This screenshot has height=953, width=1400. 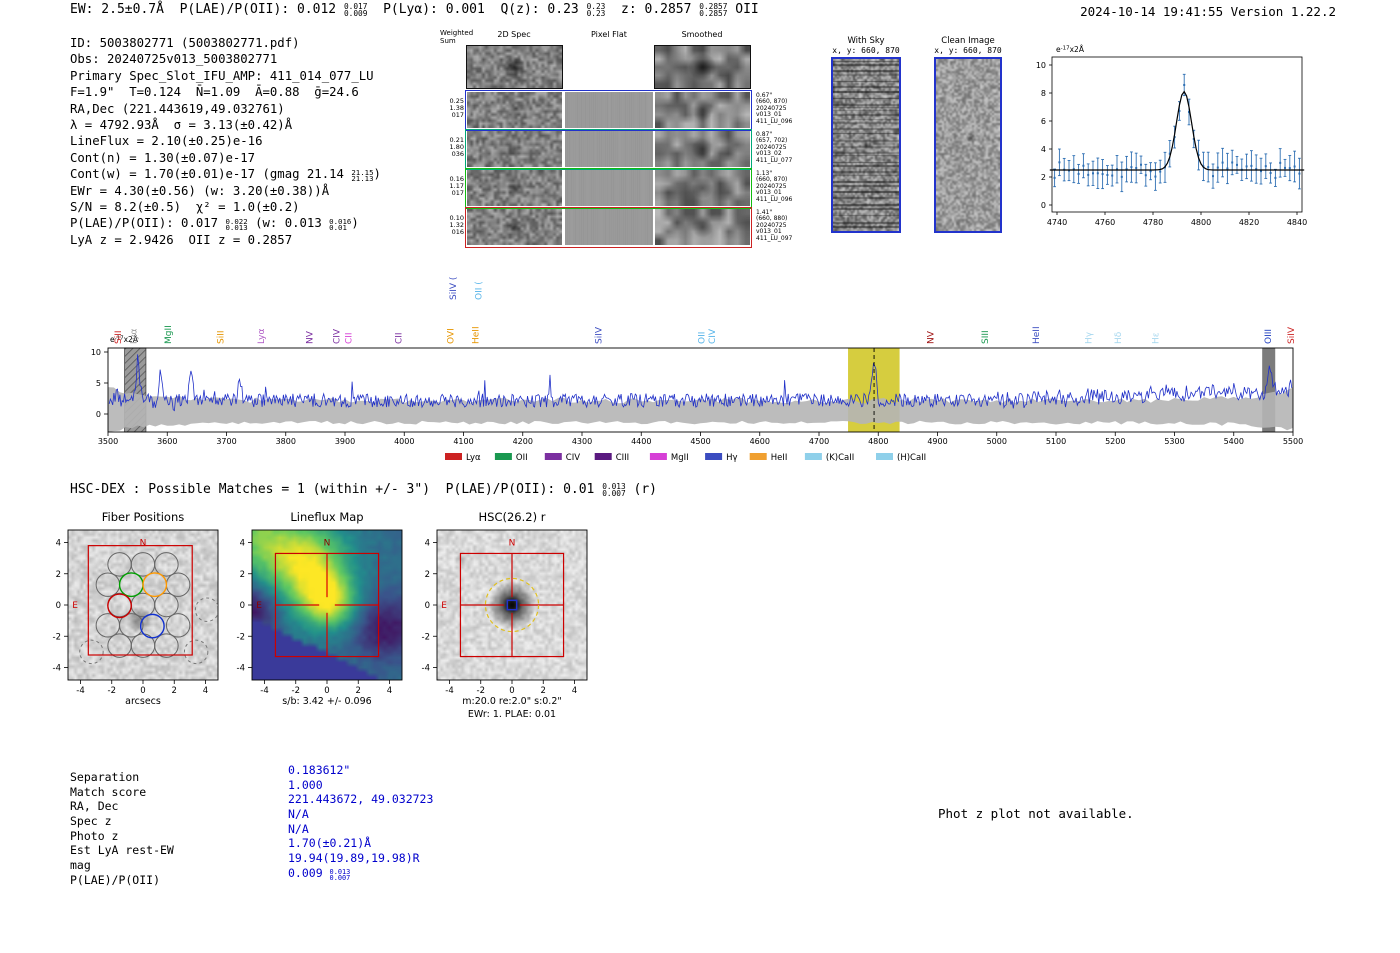 I want to click on spec2d-row-pixelflat, so click(x=609, y=188).